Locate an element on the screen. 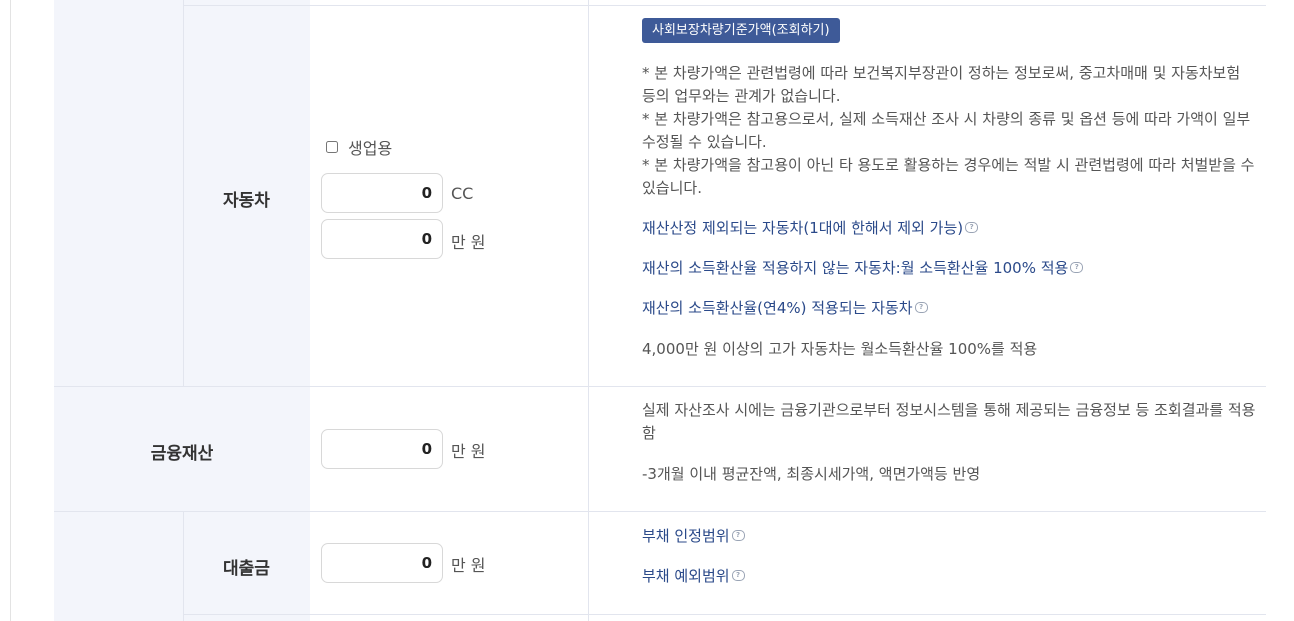 This screenshot has width=1294, height=621. no-conversion-vehicle-link: 재산의 소득환산율 적용하지 않는 자동차:월 소득환산율 100% 적용? is located at coordinates (863, 267).